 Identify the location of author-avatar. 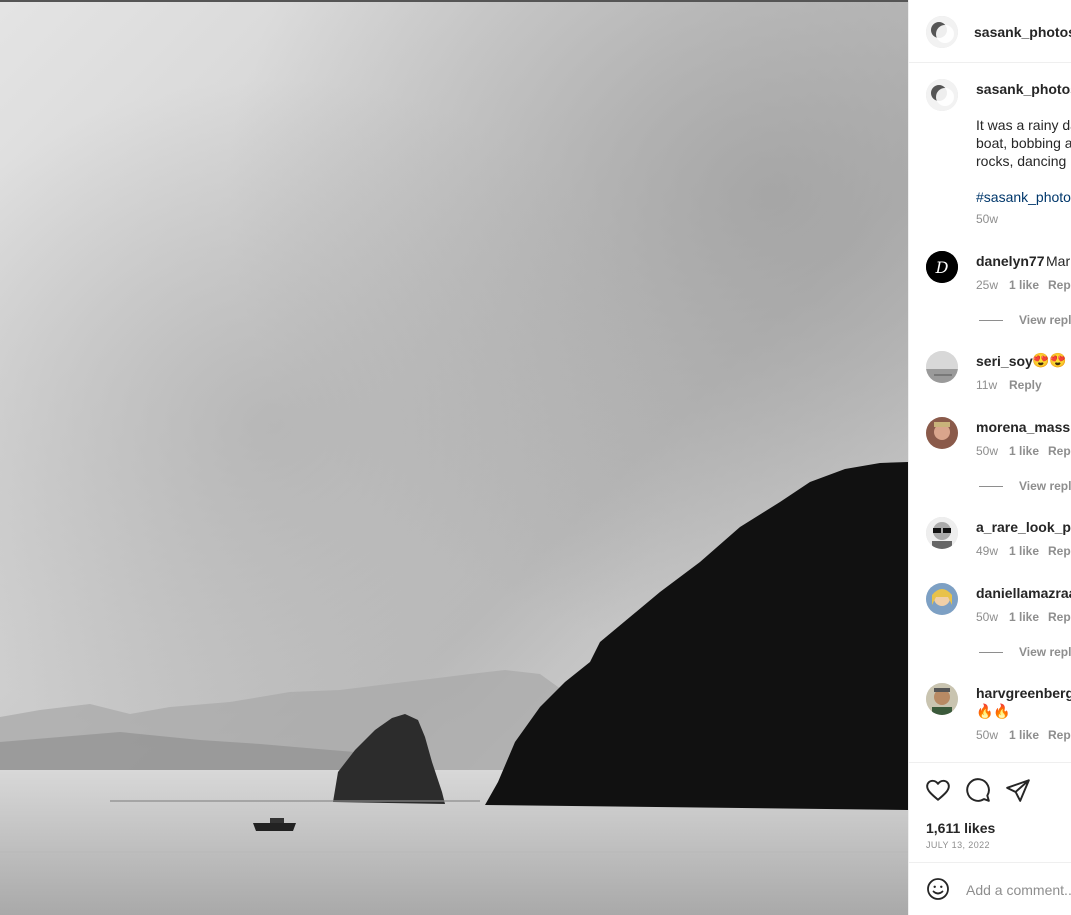
(942, 32).